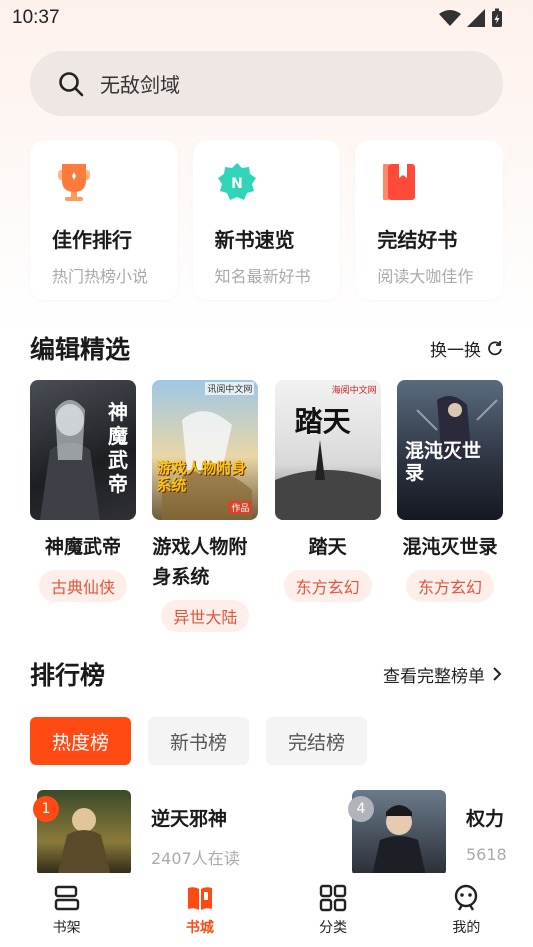  Describe the element at coordinates (266, 910) in the screenshot. I see `bottom-nav: 书架 书城 分类 我的` at that location.